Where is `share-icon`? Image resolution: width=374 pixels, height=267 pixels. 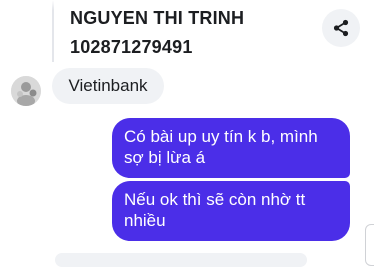 share-icon is located at coordinates (341, 28).